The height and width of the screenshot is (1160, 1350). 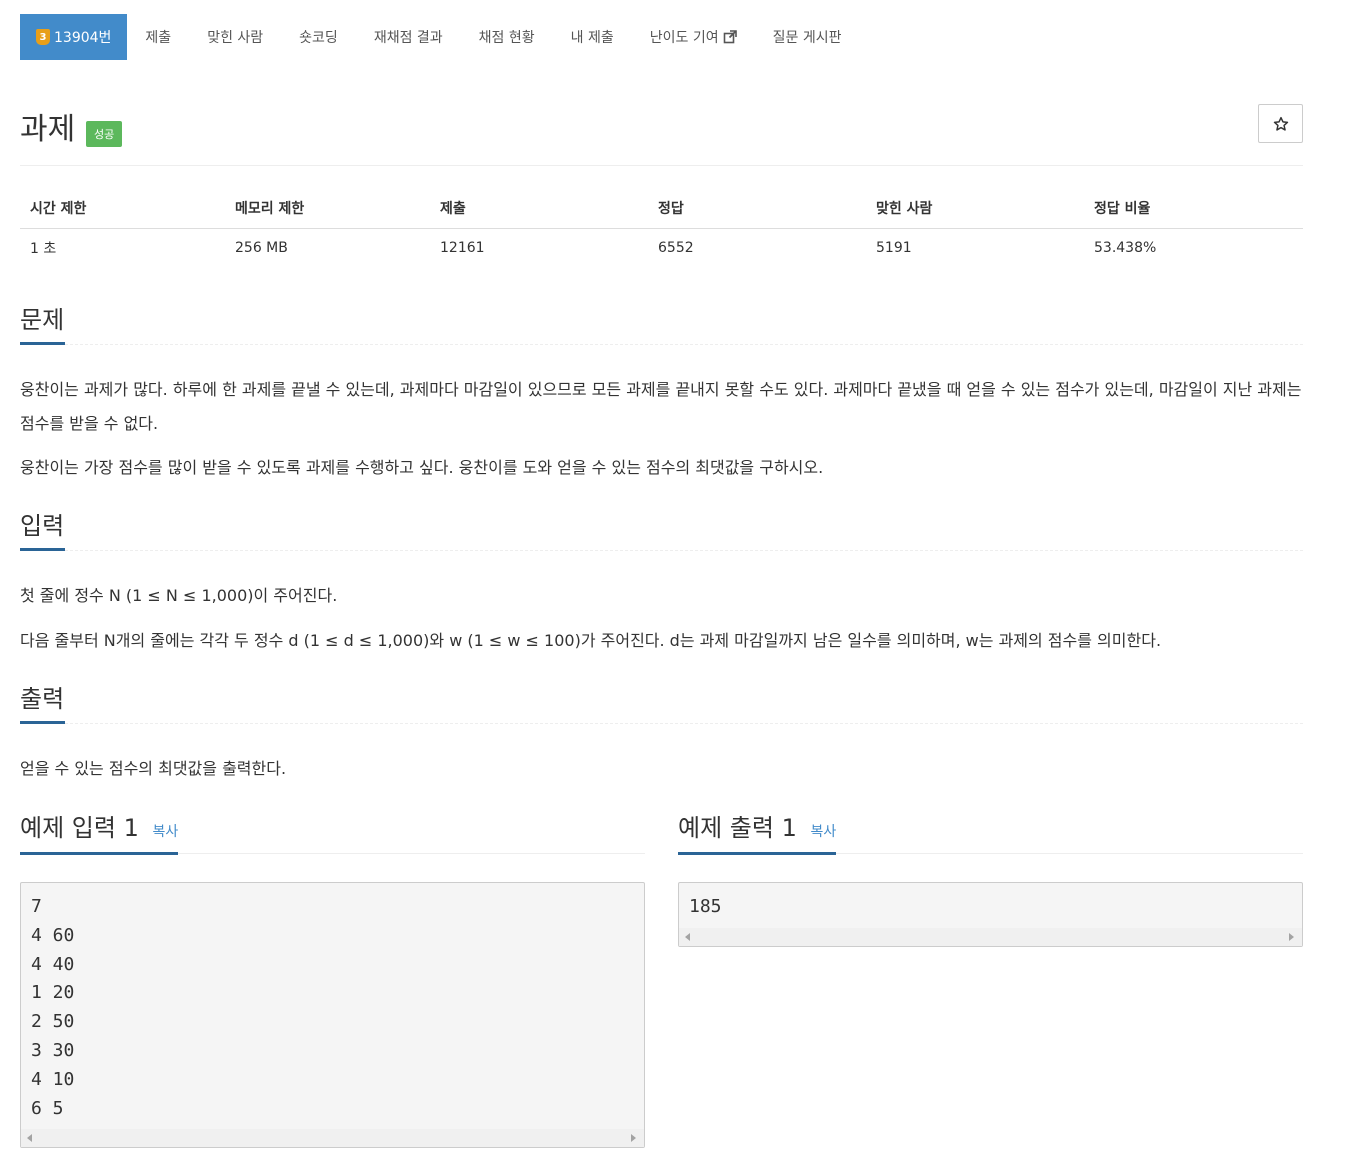 I want to click on tab-rejudge-results: 재채점 결과, so click(x=408, y=37).